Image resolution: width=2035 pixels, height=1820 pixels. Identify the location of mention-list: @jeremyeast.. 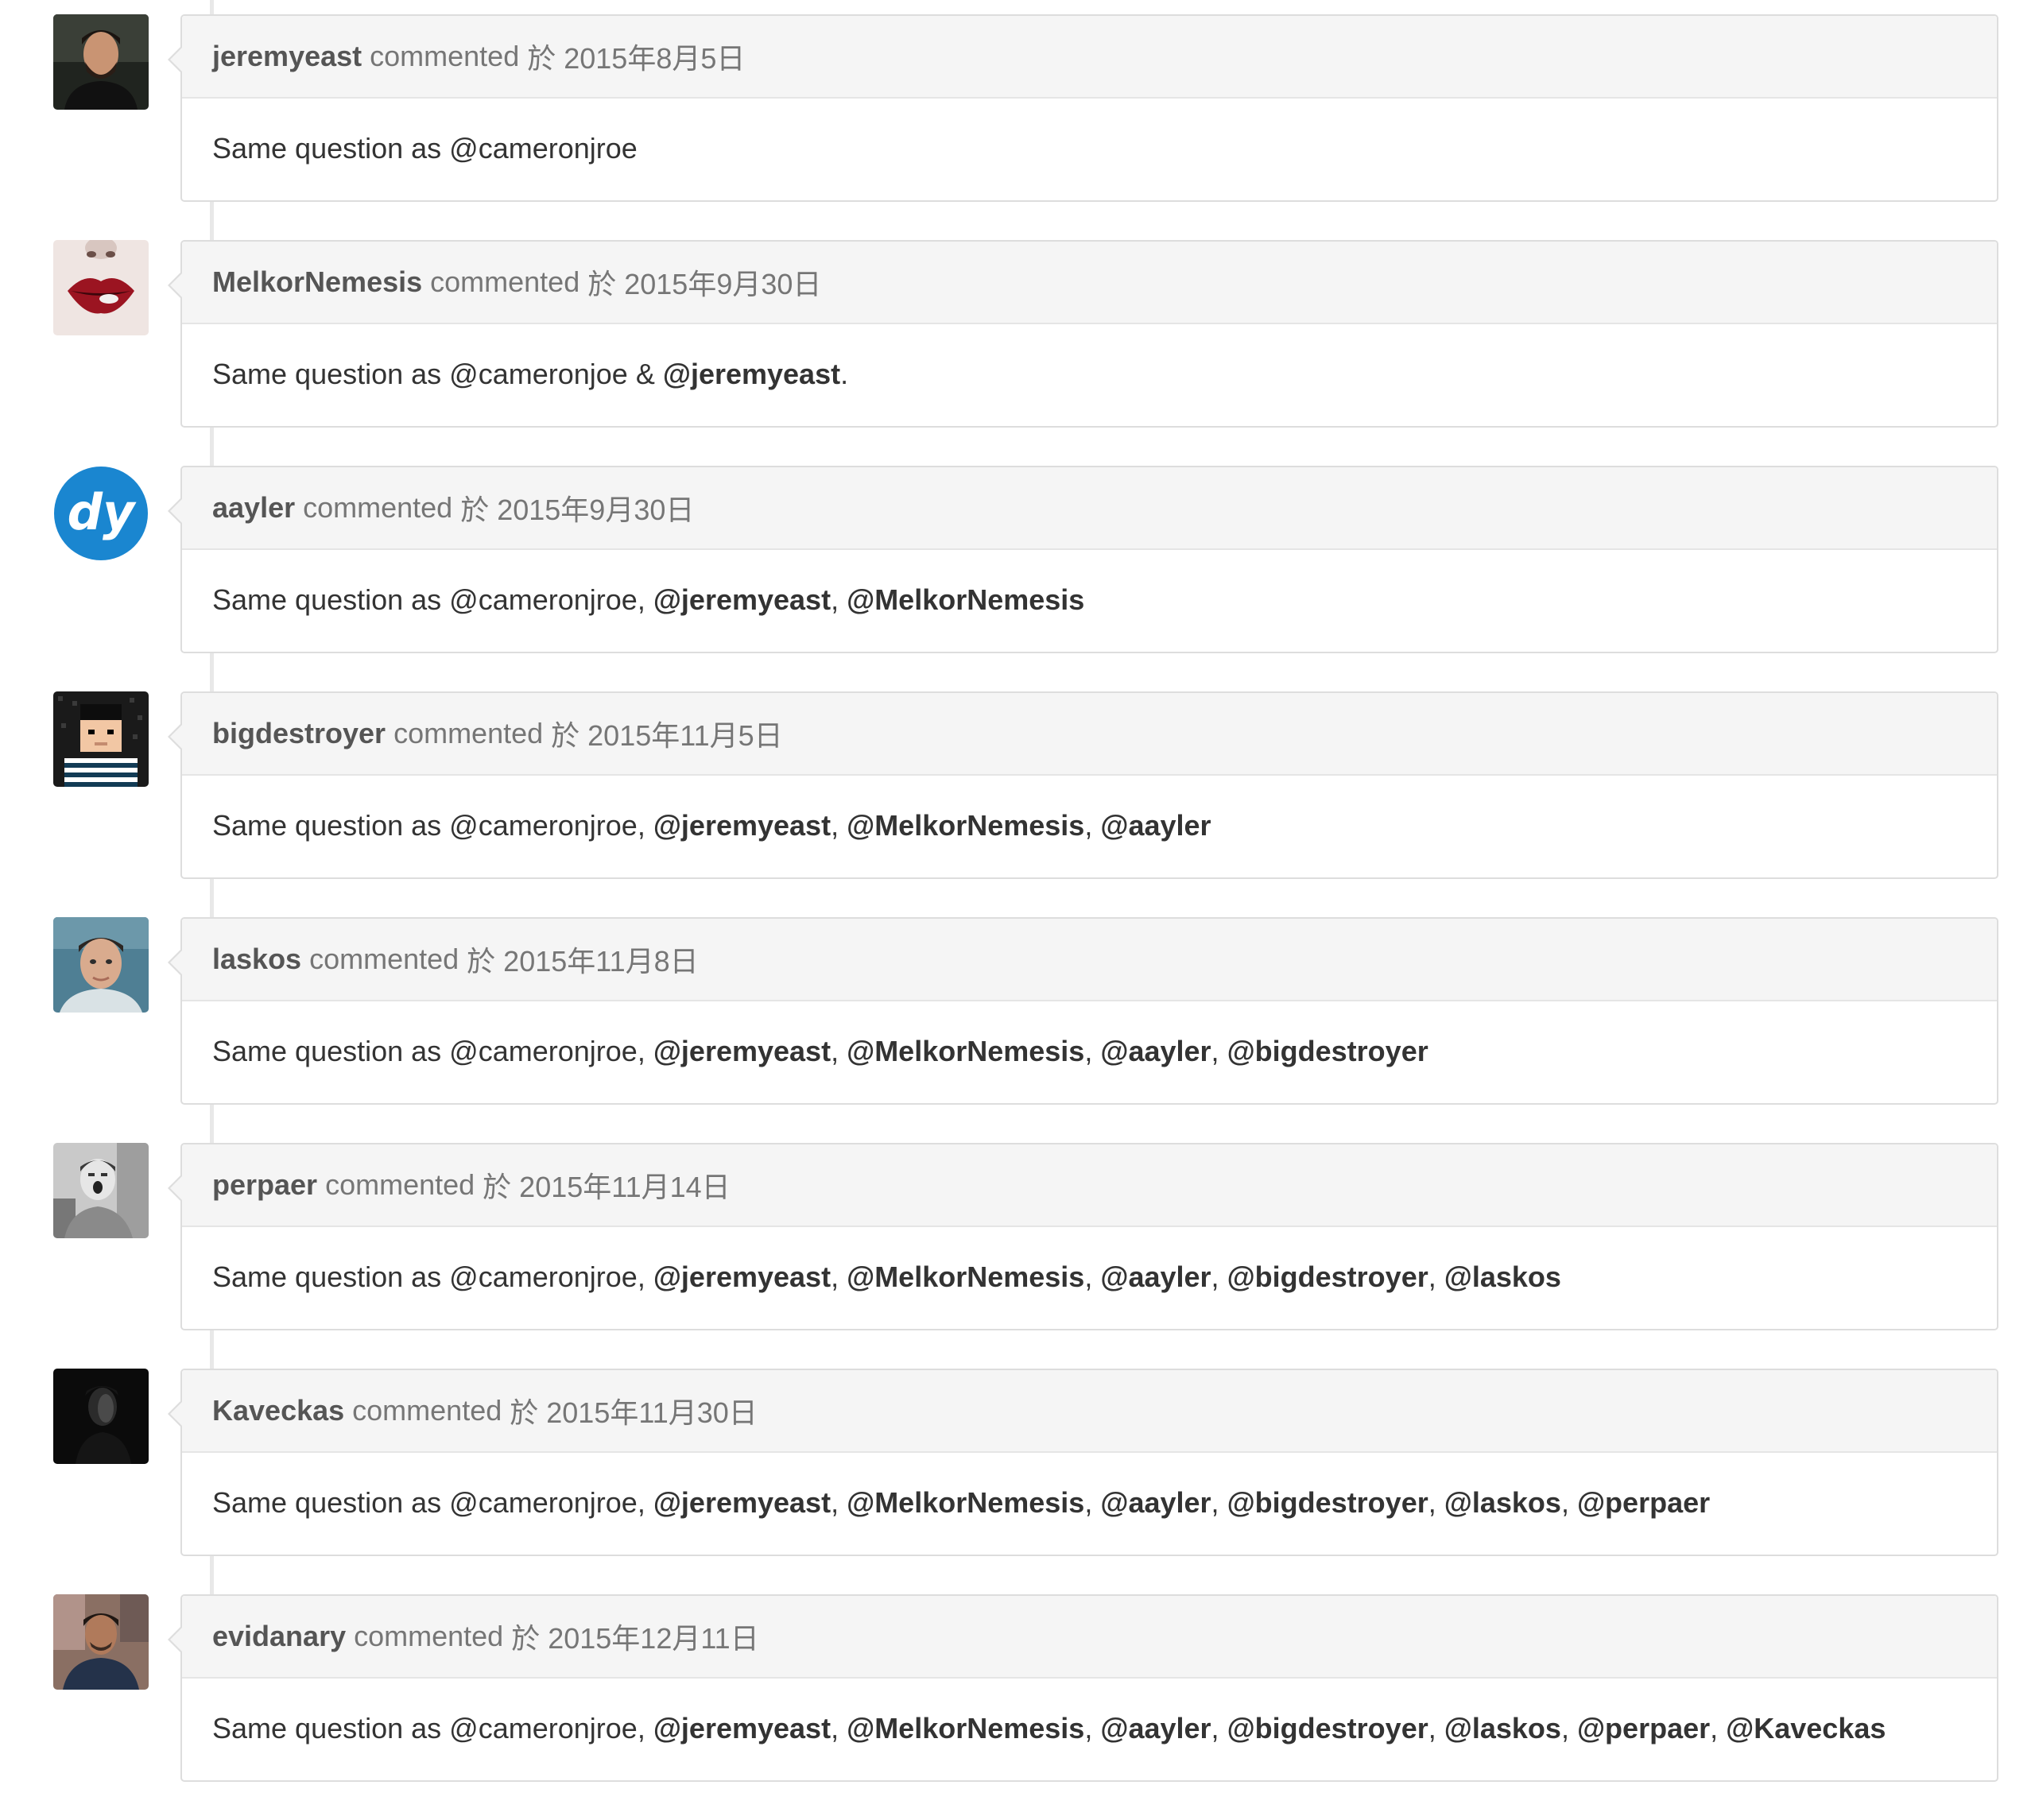
(755, 374).